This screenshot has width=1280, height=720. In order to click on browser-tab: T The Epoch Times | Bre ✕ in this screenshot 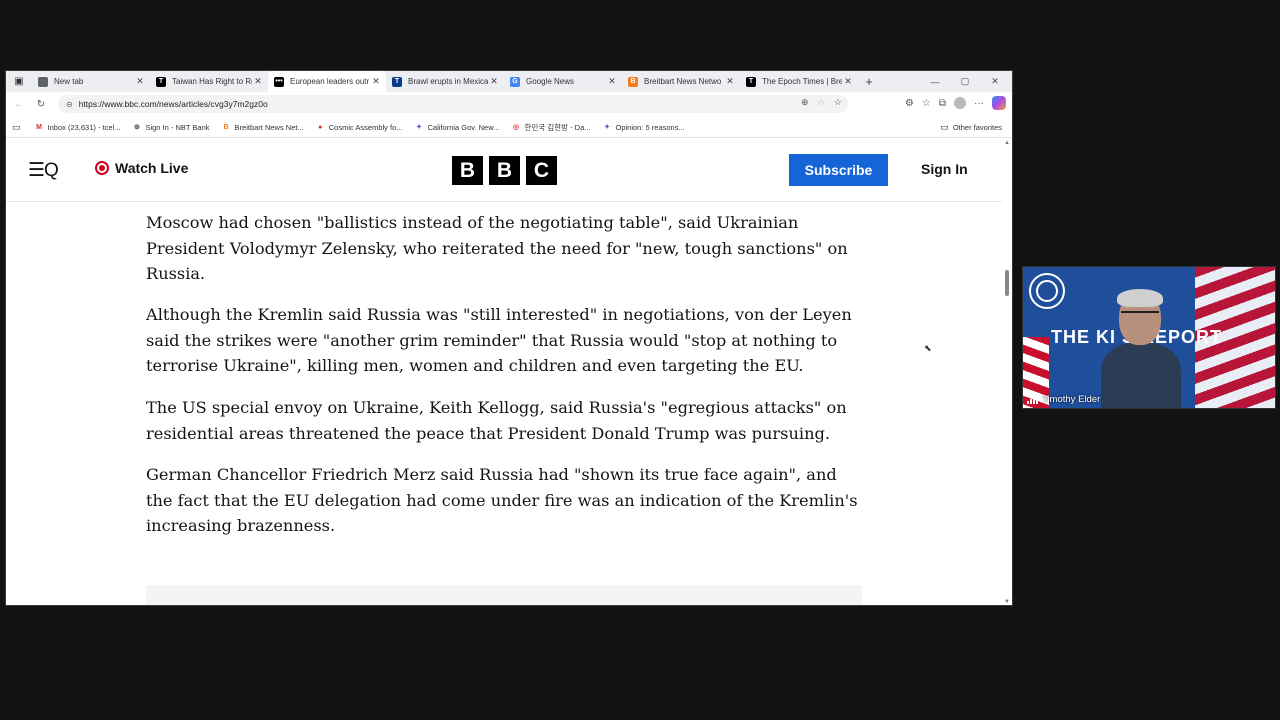, I will do `click(799, 81)`.